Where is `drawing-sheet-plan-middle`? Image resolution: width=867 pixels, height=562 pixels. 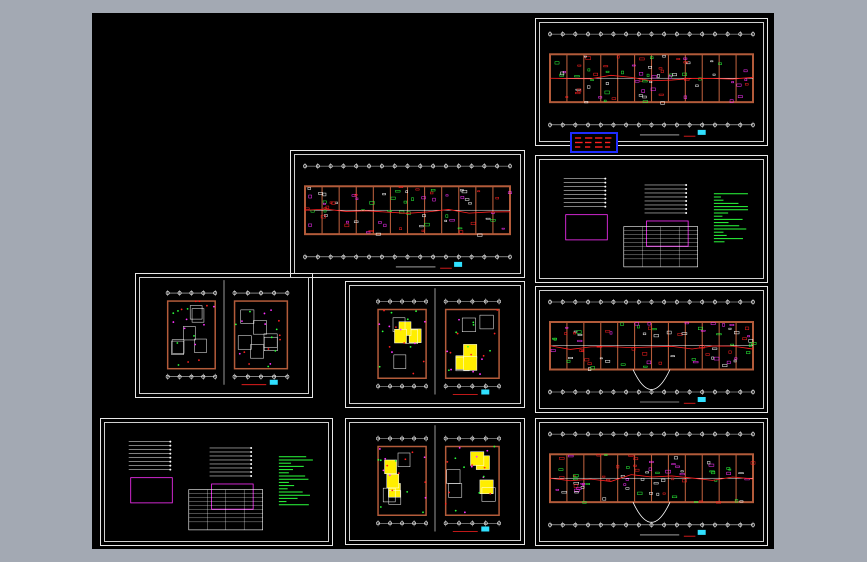
drawing-sheet-plan-middle is located at coordinates (407, 214).